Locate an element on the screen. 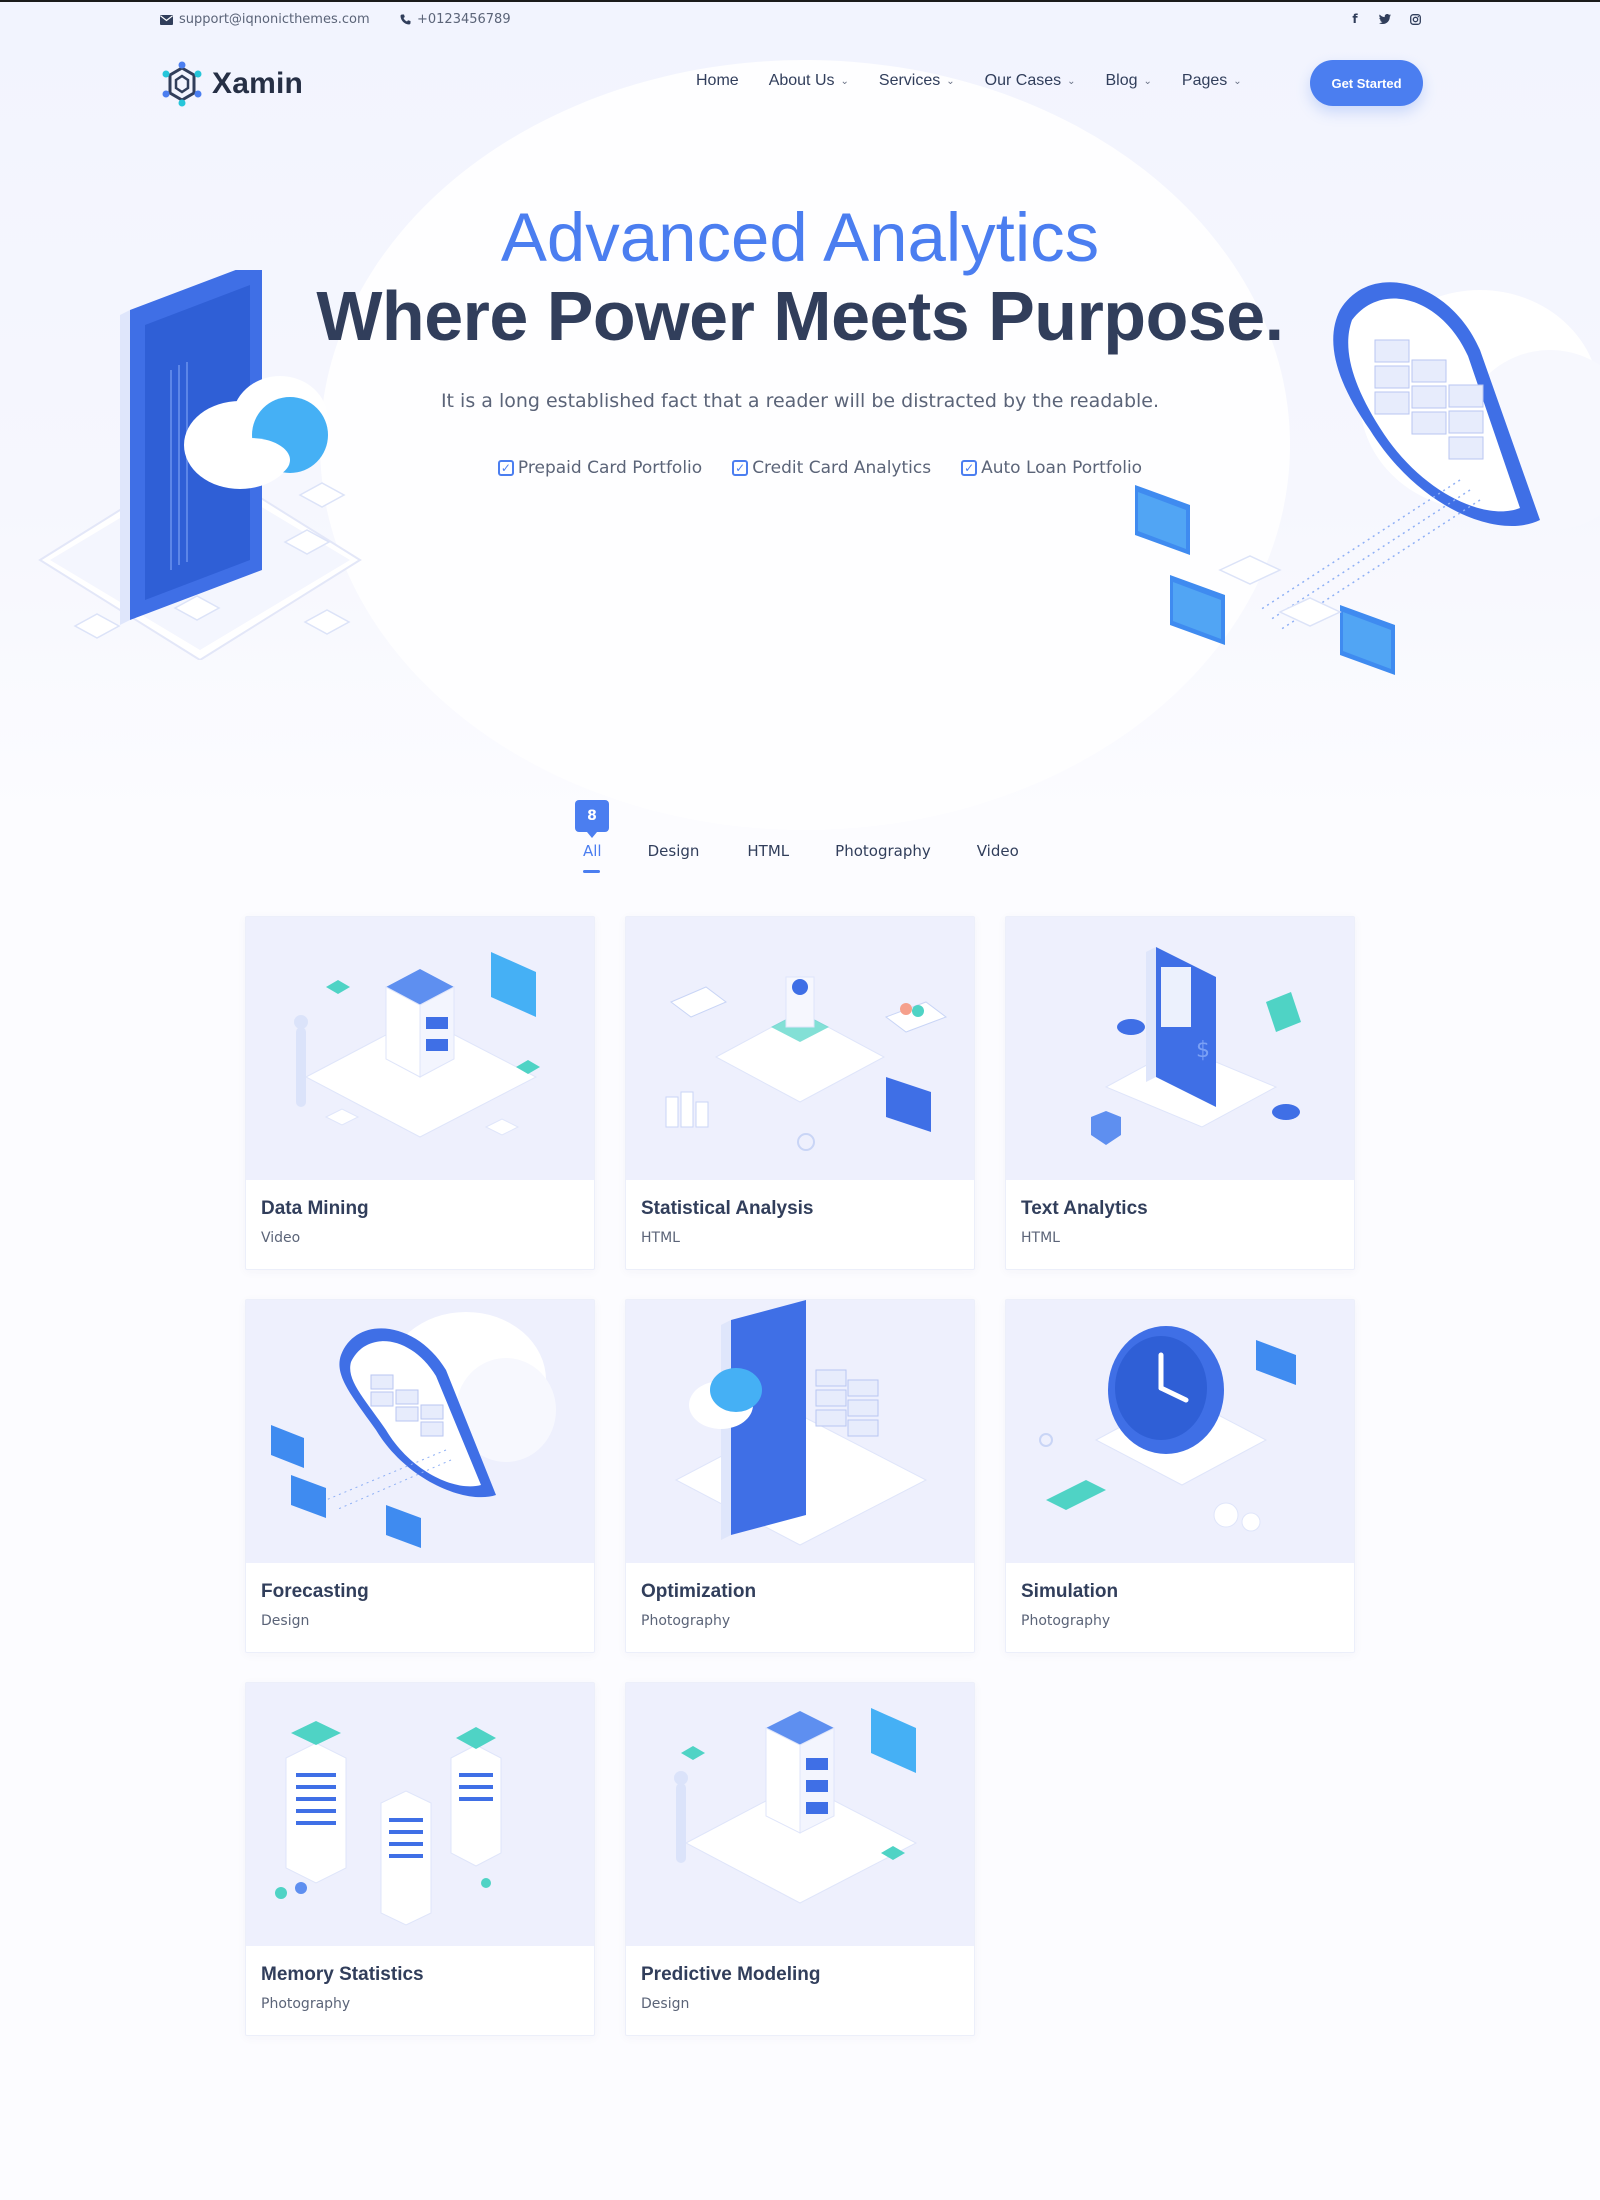 The height and width of the screenshot is (2200, 1600). logo-icon is located at coordinates (182, 84).